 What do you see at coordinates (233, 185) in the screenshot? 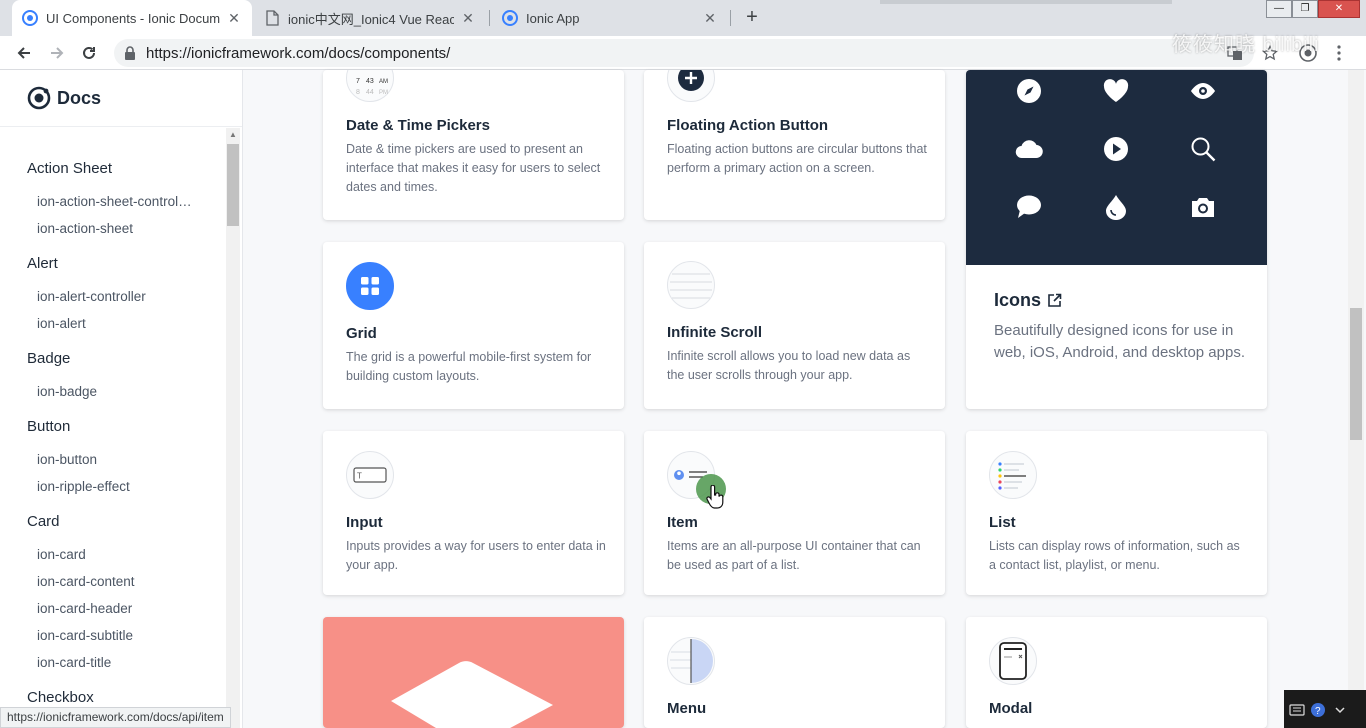
I see `sidebar-scrollbar-thumb` at bounding box center [233, 185].